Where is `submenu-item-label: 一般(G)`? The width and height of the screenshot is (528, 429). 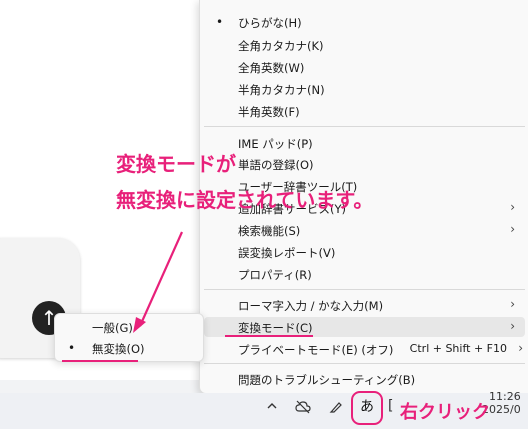 submenu-item-label: 一般(G) is located at coordinates (112, 328).